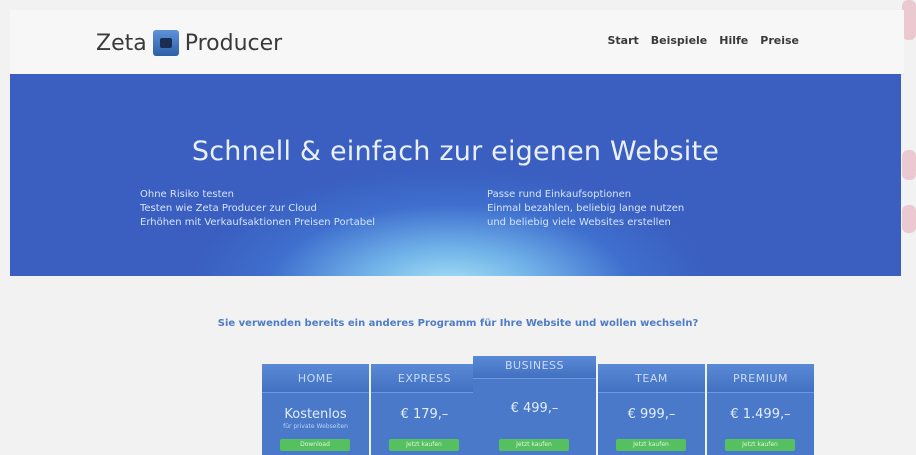 The image size is (916, 455). I want to click on plan-price: € 1.499,–, so click(760, 414).